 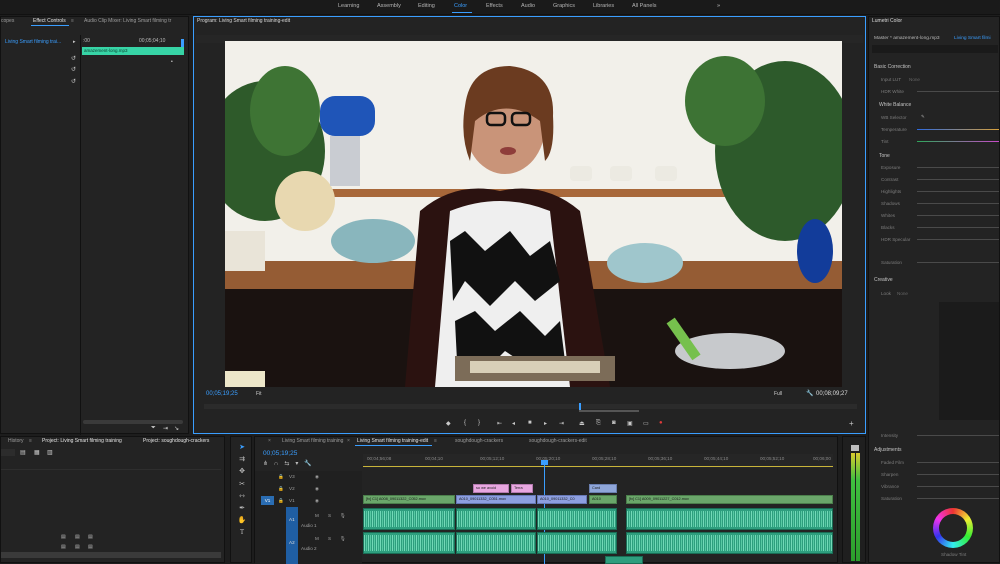 I want to click on zoom-handle, so click(x=609, y=411).